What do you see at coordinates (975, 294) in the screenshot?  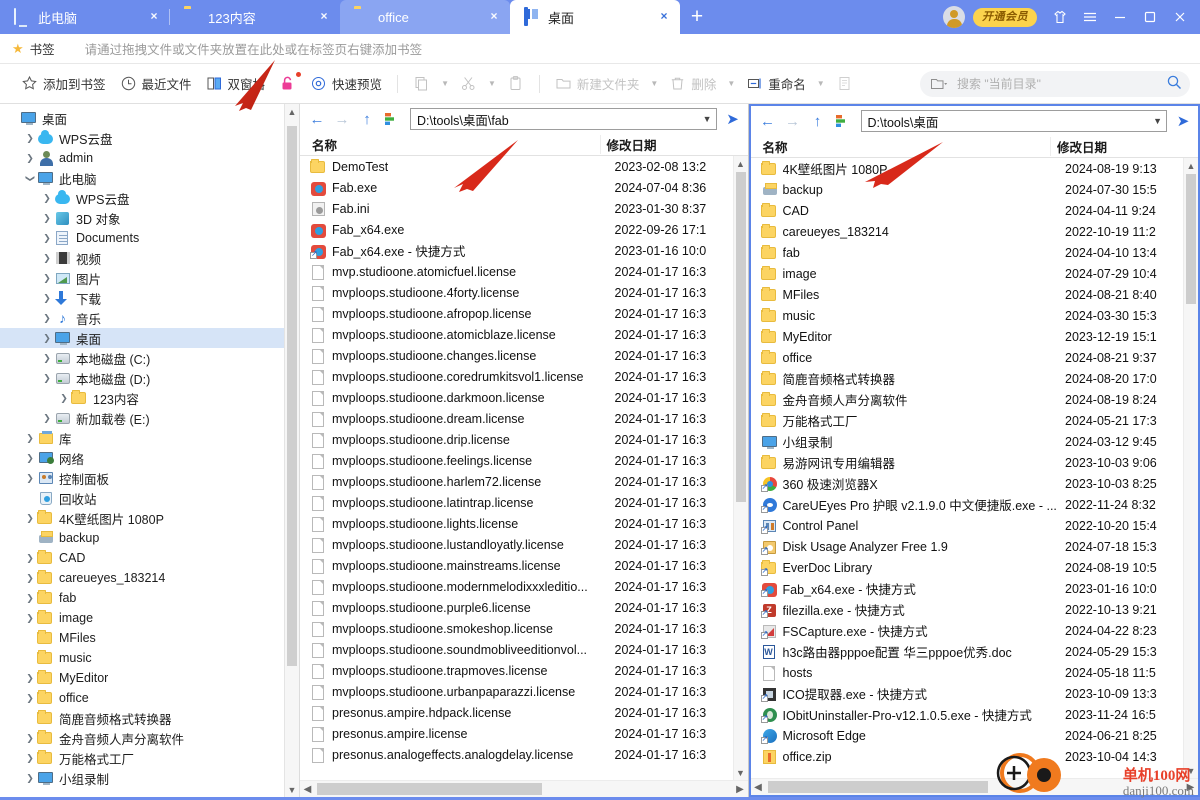 I see `file-row: MFiles 2024-08-21 8:40` at bounding box center [975, 294].